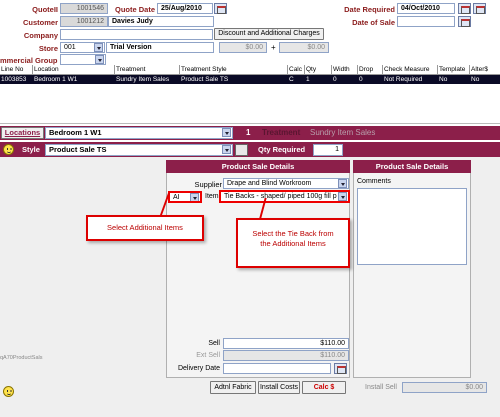 This screenshot has width=500, height=417. What do you see at coordinates (74, 70) in the screenshot?
I see `col-location: Location` at bounding box center [74, 70].